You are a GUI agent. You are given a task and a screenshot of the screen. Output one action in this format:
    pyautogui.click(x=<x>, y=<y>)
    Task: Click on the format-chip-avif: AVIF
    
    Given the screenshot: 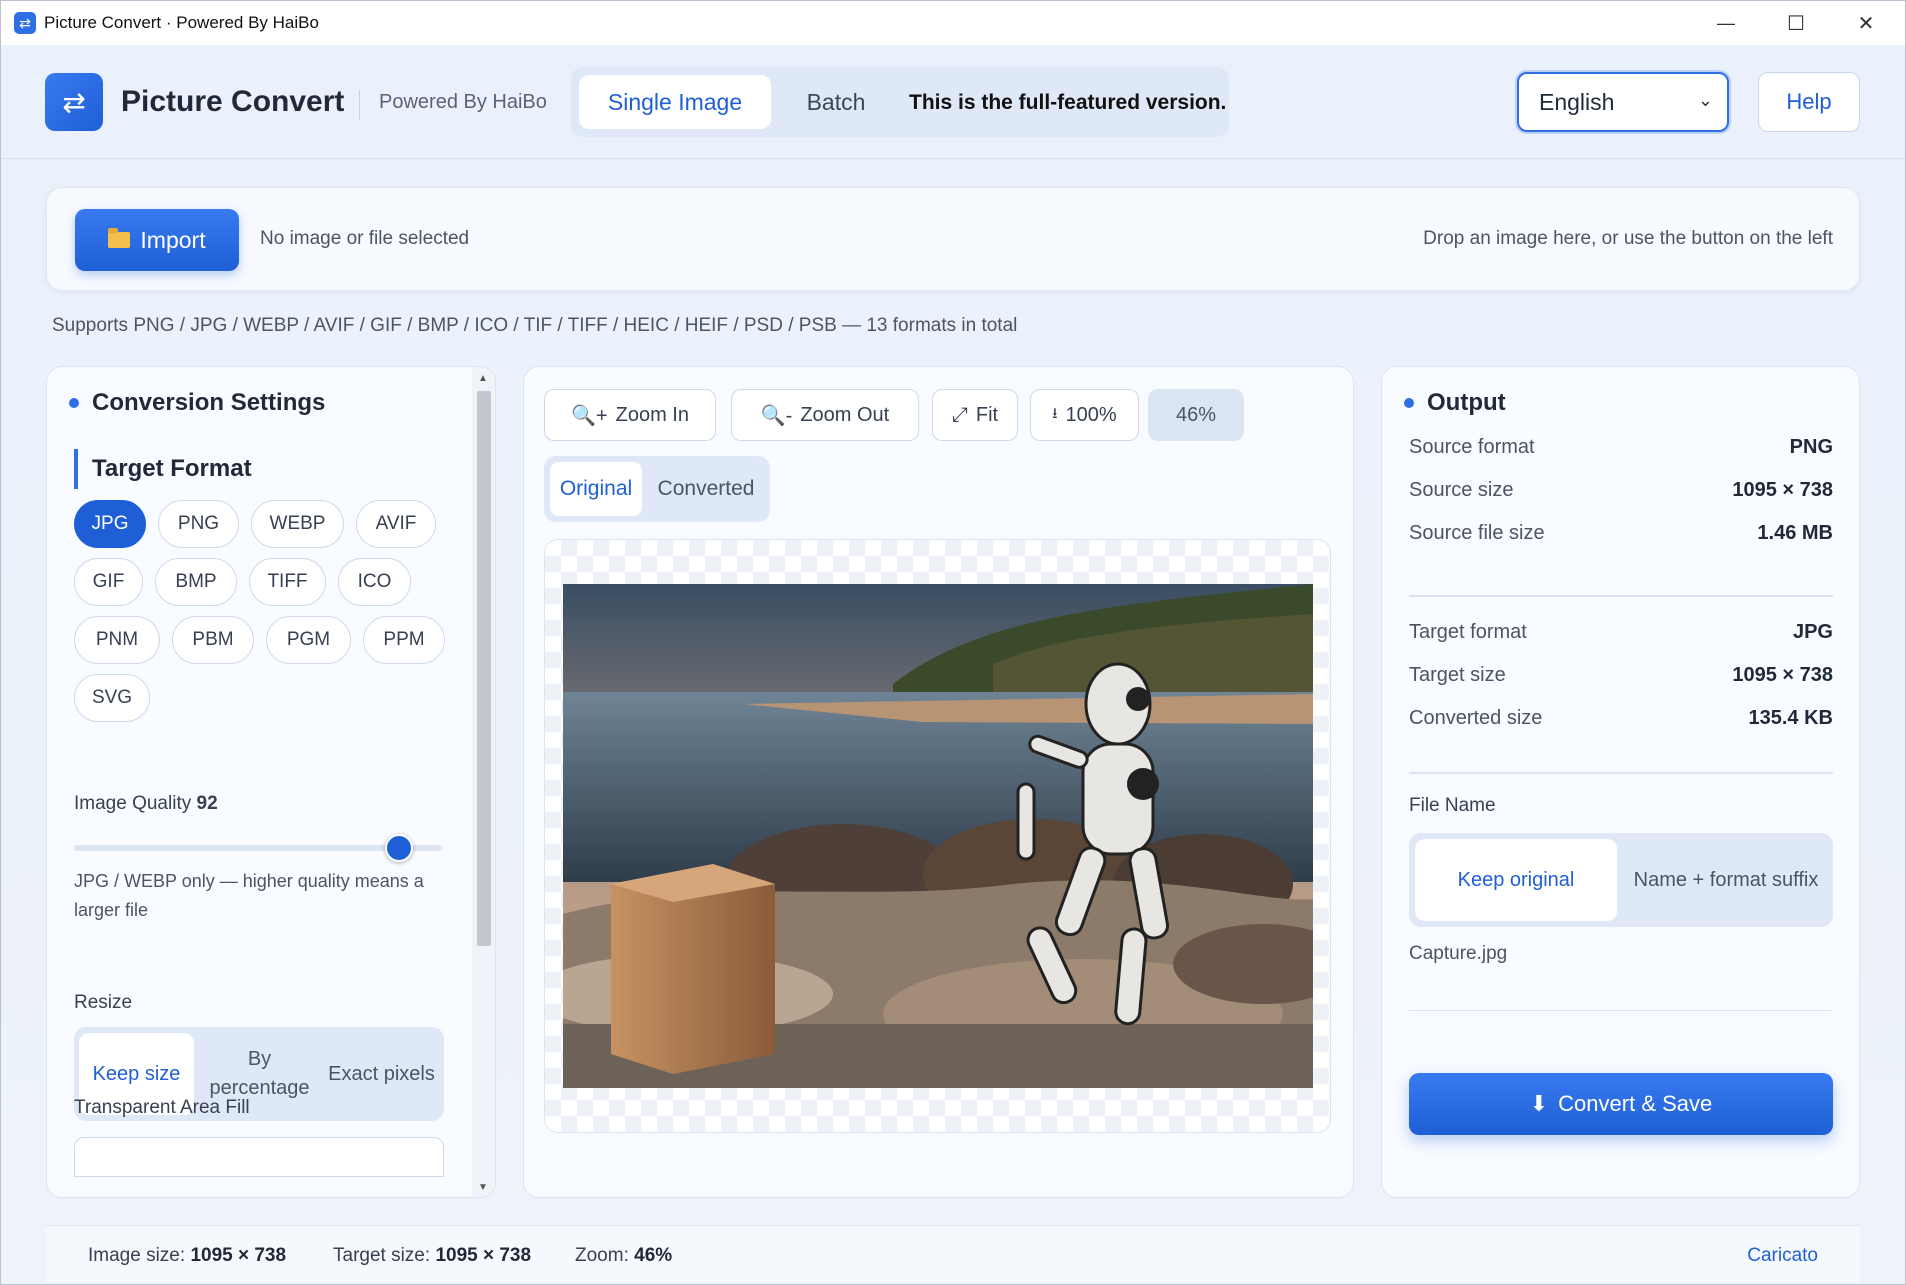 What is the action you would take?
    pyautogui.click(x=396, y=524)
    